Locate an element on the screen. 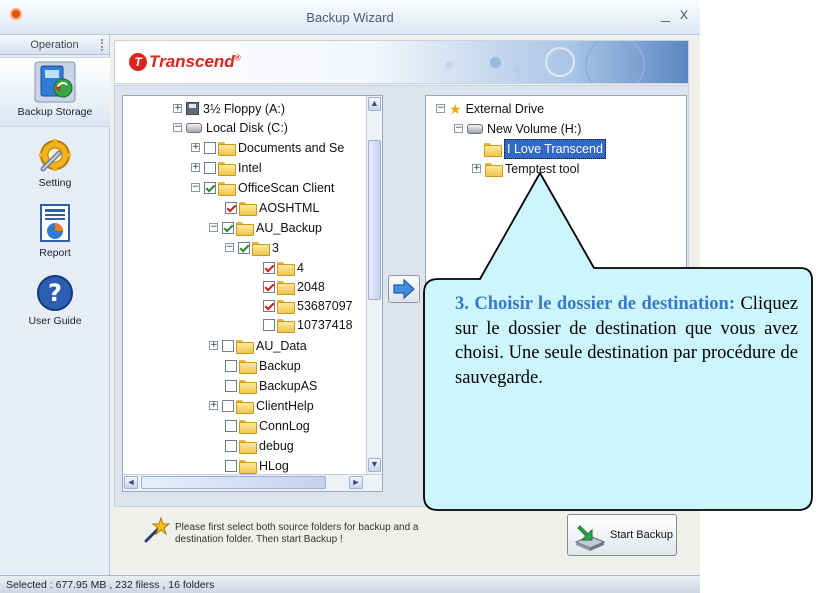  callout-title: 3. Choisir le dossier de destination: is located at coordinates (595, 304).